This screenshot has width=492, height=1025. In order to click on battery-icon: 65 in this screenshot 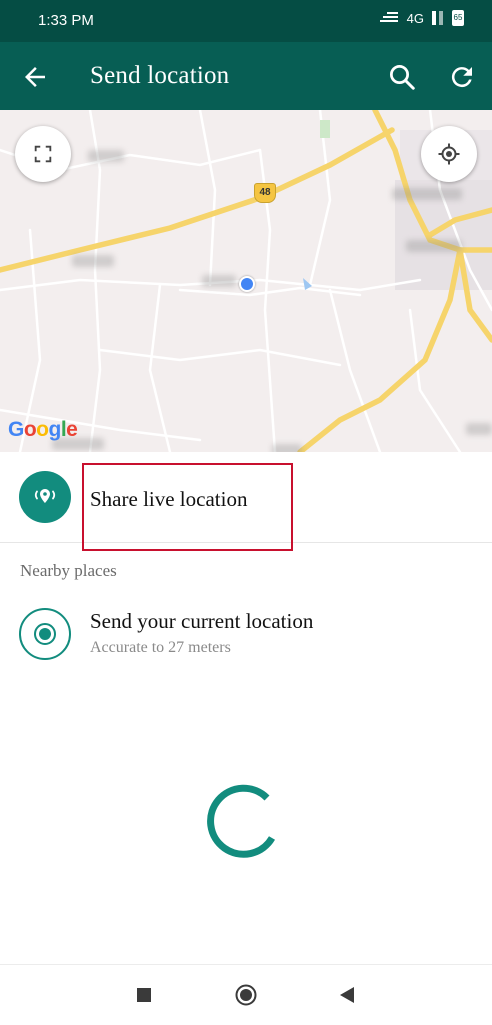, I will do `click(458, 18)`.